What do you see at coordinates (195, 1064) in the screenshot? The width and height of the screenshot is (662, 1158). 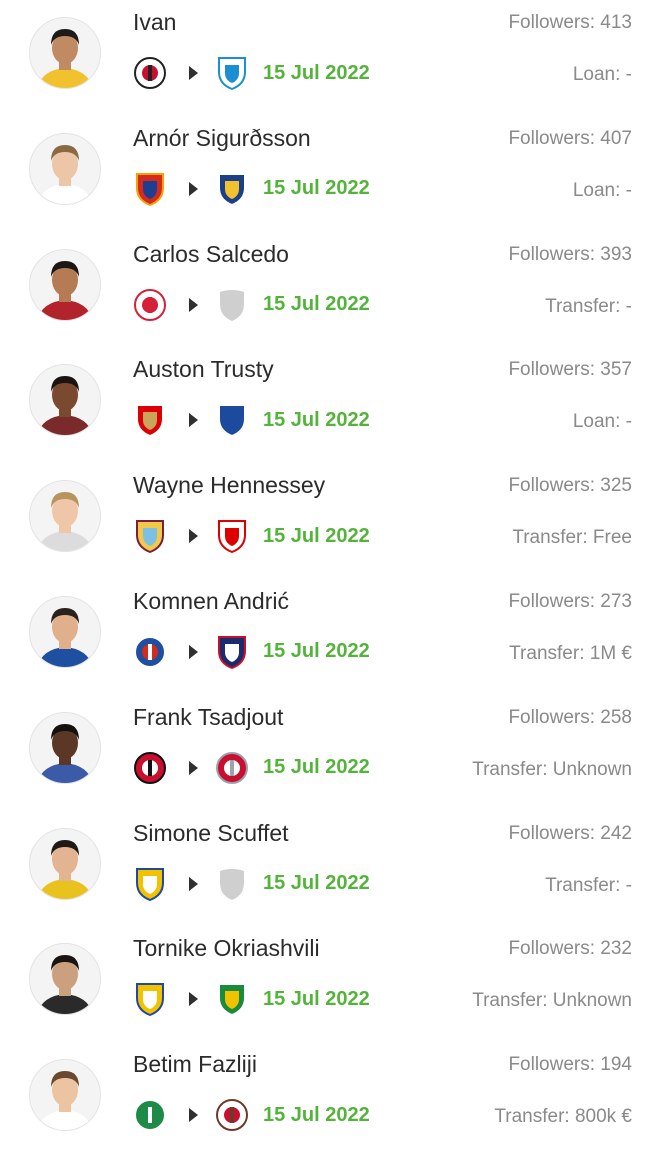 I see `player-name: Betim Fazliji` at bounding box center [195, 1064].